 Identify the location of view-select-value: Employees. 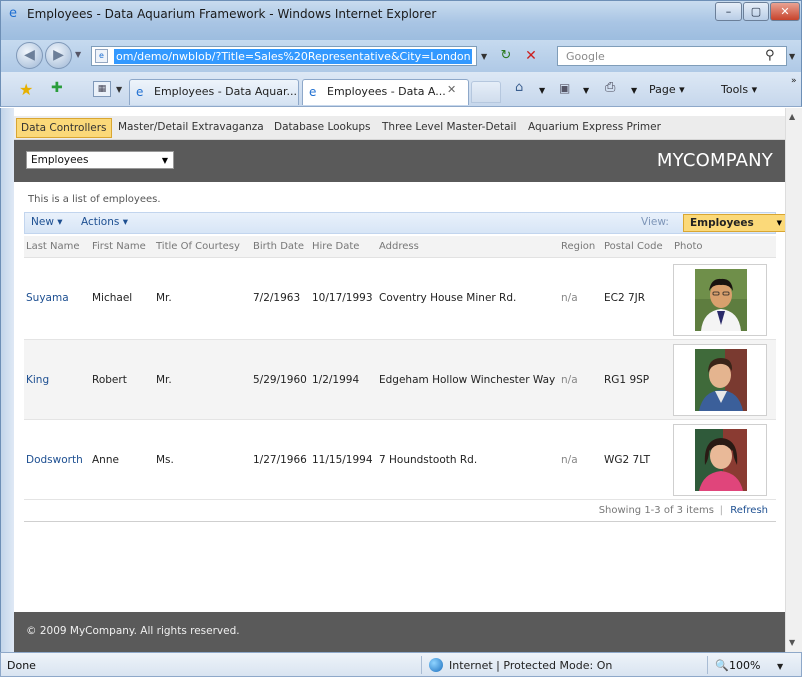
(722, 223).